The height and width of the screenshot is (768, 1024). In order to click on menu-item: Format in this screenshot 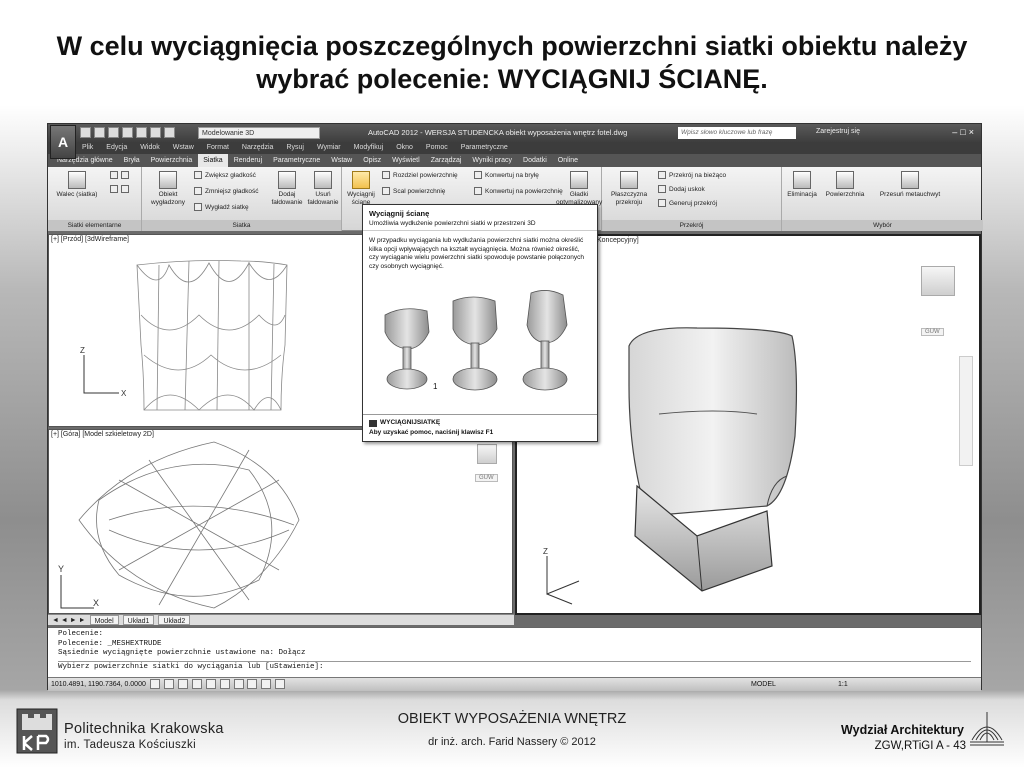, I will do `click(218, 148)`.